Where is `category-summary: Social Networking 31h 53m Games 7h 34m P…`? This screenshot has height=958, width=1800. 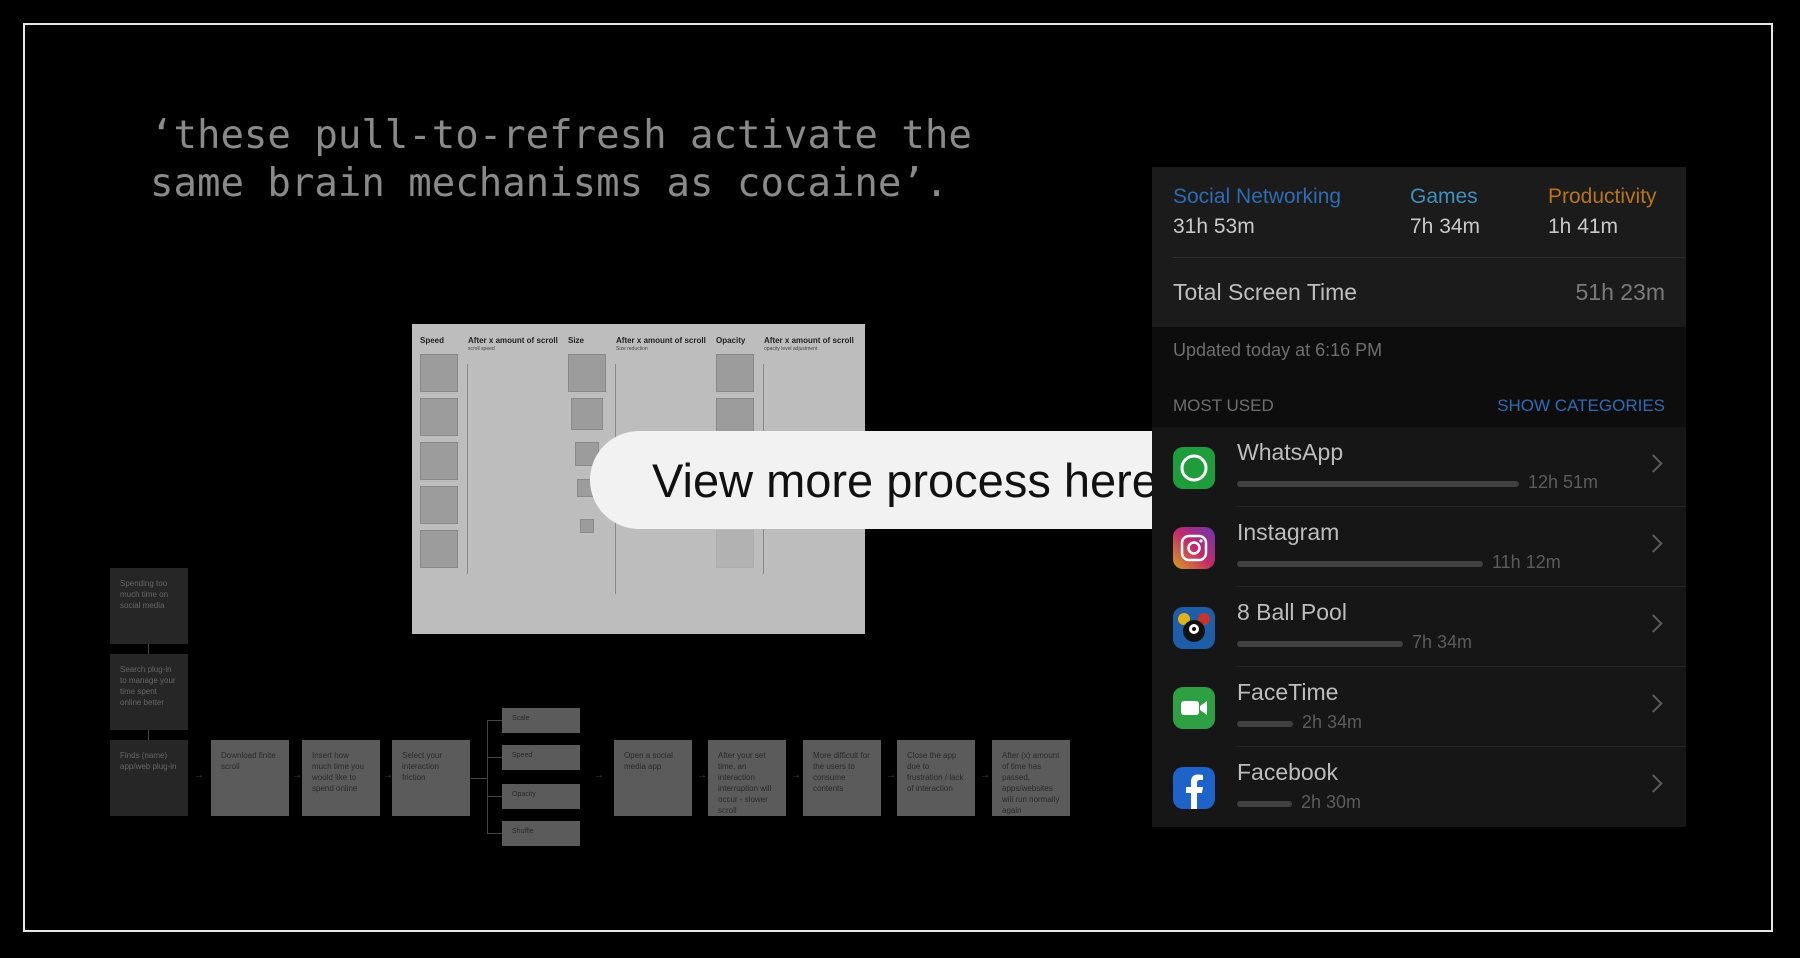
category-summary: Social Networking 31h 53m Games 7h 34m P… is located at coordinates (1419, 247).